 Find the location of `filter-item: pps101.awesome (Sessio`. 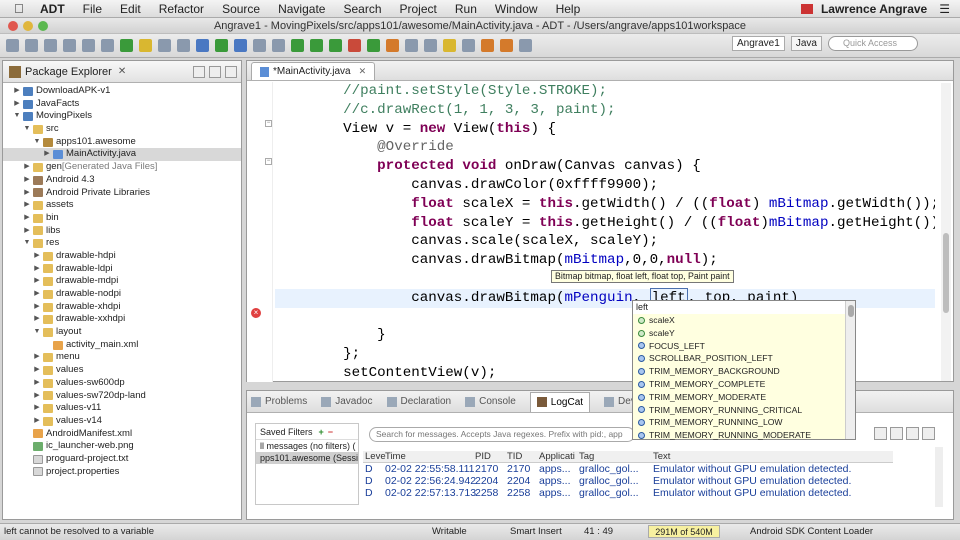

filter-item: pps101.awesome (Sessio is located at coordinates (307, 458).